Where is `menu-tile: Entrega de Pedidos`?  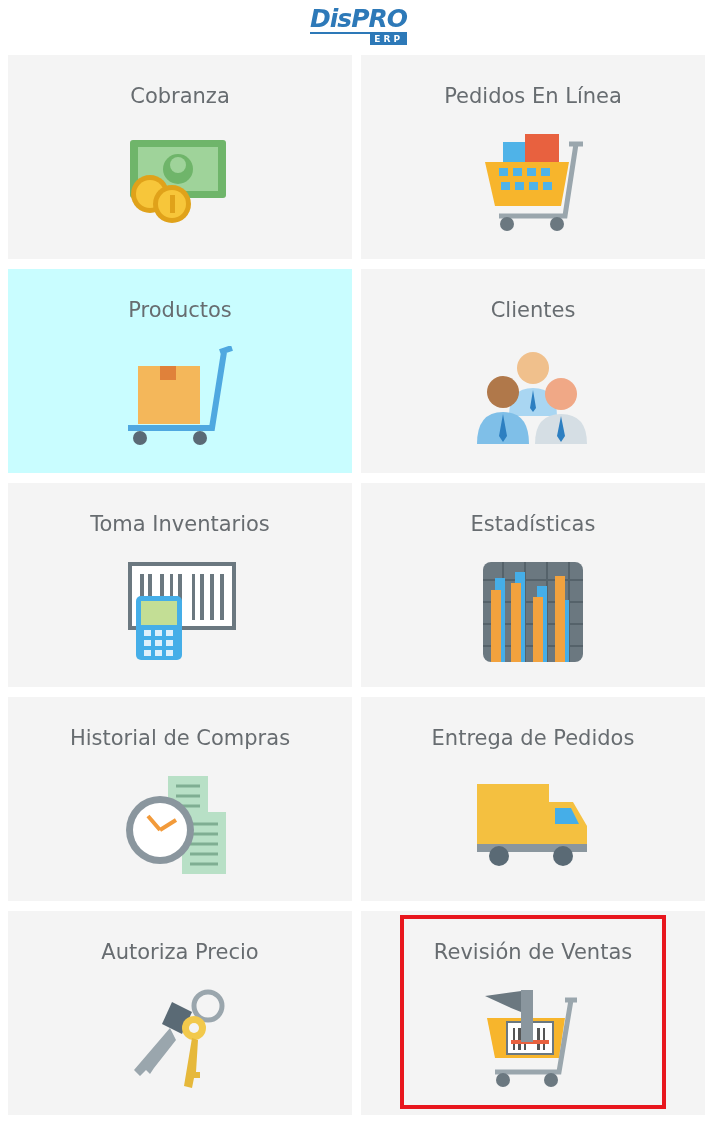 menu-tile: Entrega de Pedidos is located at coordinates (533, 799).